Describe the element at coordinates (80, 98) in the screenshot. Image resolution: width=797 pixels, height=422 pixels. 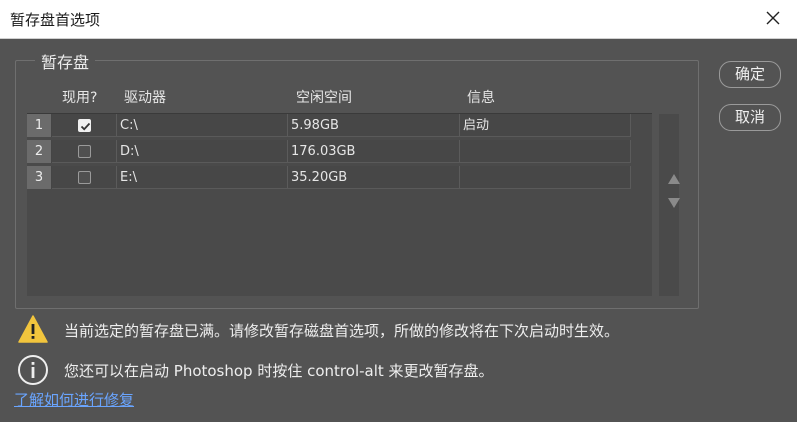
I see `header-active: 现用?` at that location.